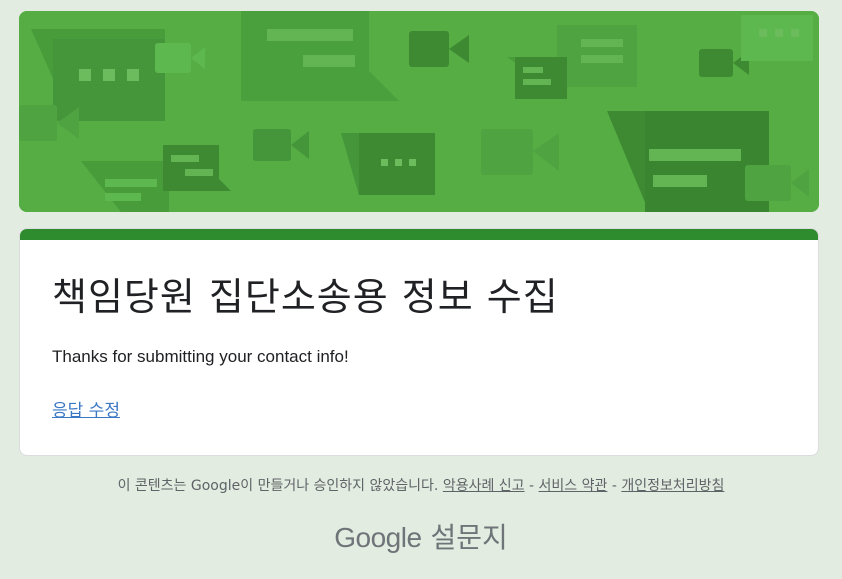 The image size is (842, 579). What do you see at coordinates (777, 38) in the screenshot?
I see `chat-bubble-icon` at bounding box center [777, 38].